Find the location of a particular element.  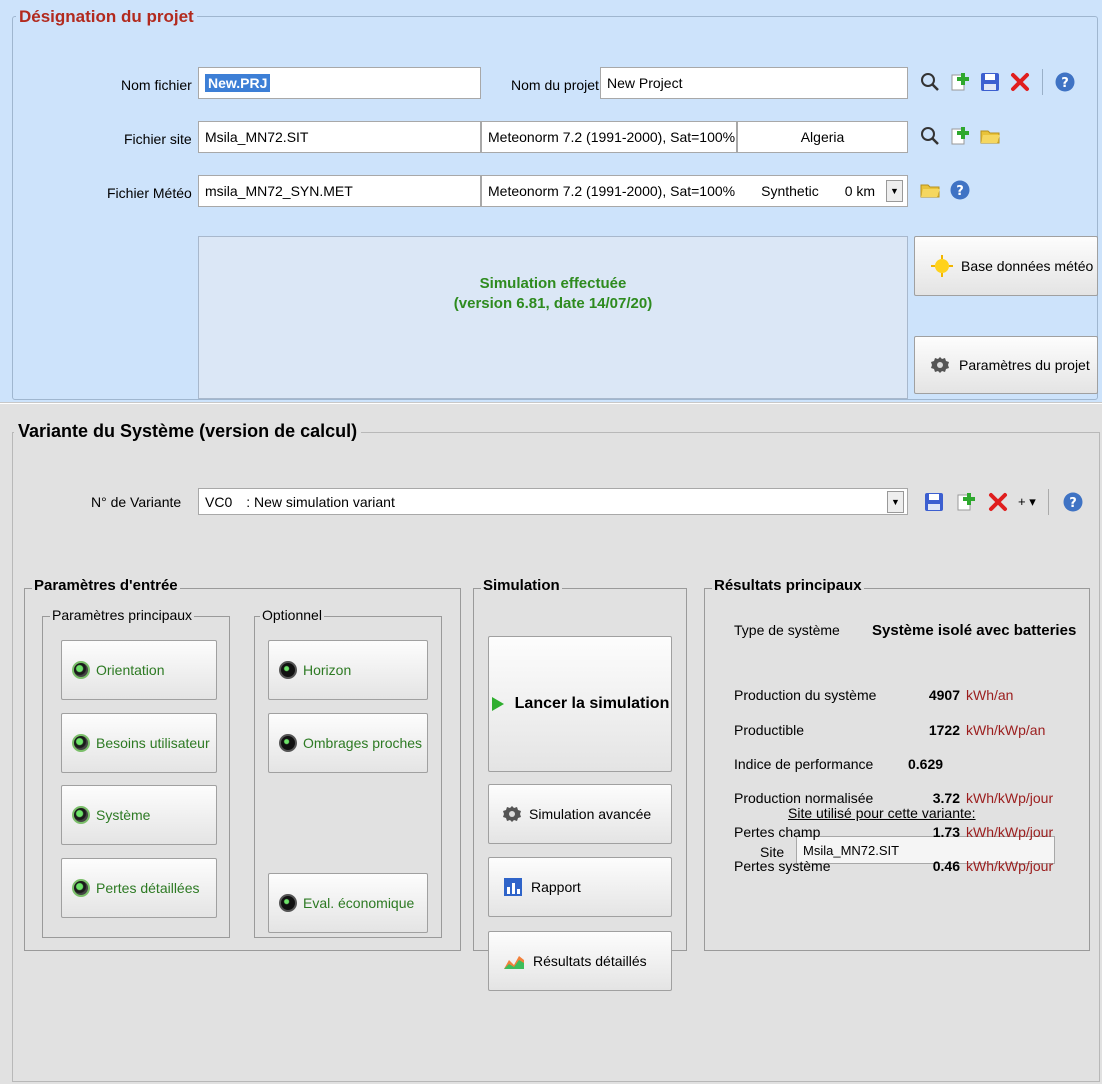

simulation-version-text: (version 6.81, date 14/07/20) is located at coordinates (553, 303).